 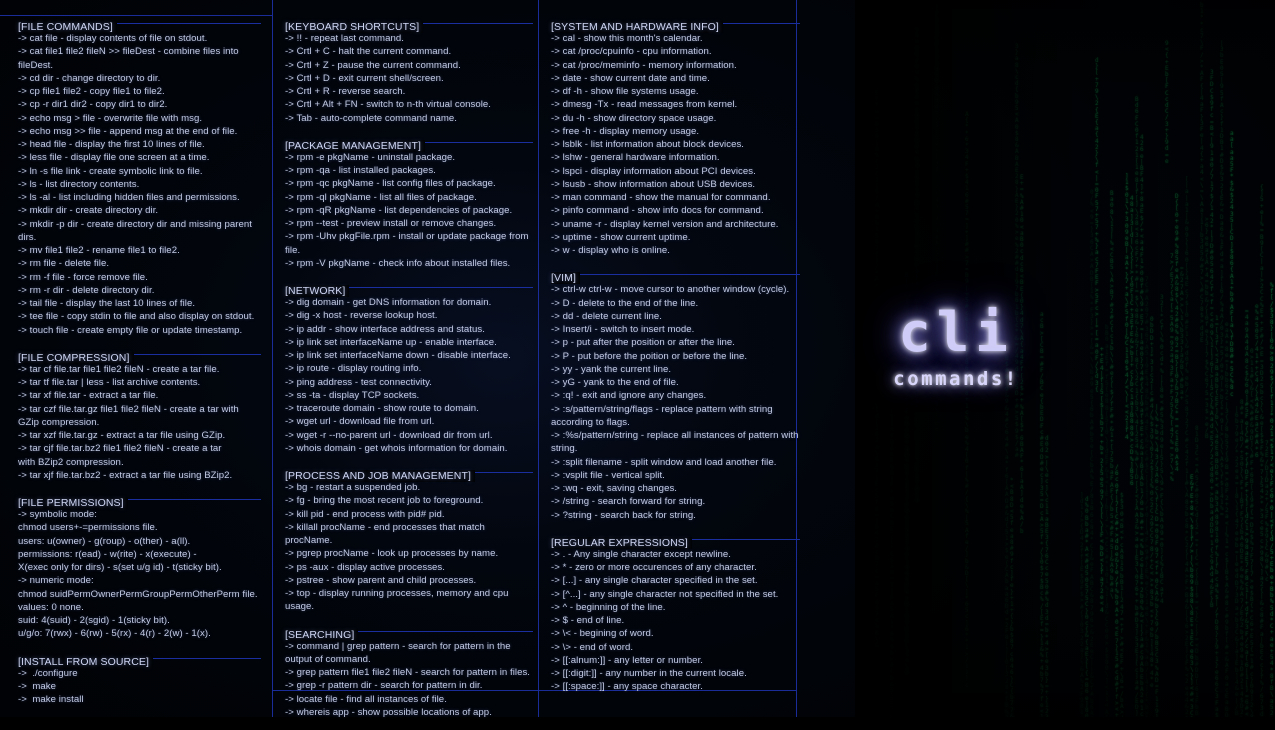 What do you see at coordinates (56, 581) in the screenshot?
I see `command-line: -> numeric mode:` at bounding box center [56, 581].